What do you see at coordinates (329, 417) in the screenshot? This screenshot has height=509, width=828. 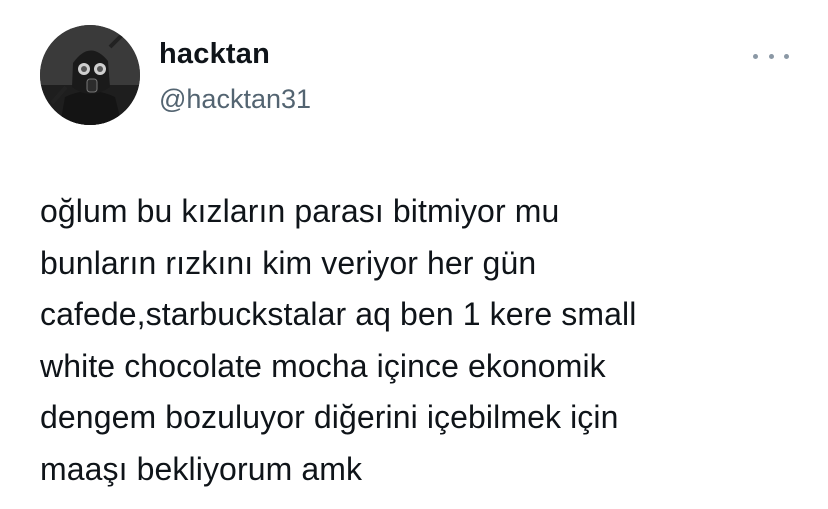 I see `tweet-text-line: dengem bozuluyor diğerini içebilmek için` at bounding box center [329, 417].